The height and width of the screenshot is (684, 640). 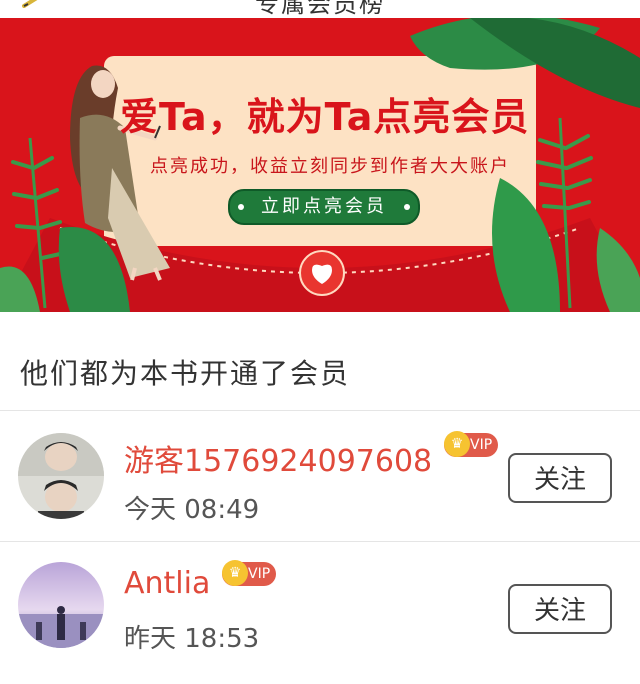 What do you see at coordinates (330, 166) in the screenshot?
I see `banner-subtitle: 点亮成功，收益立刻同步到作者大大账户` at bounding box center [330, 166].